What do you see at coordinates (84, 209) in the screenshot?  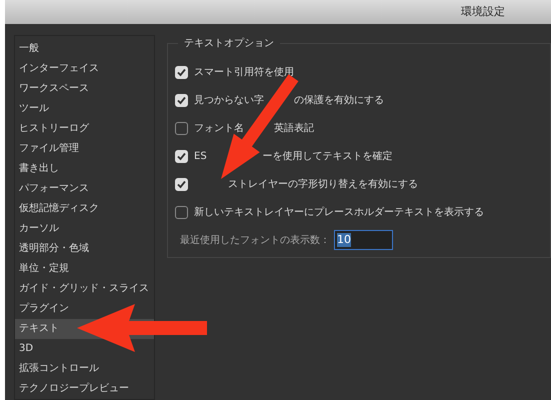 I see `sidebar-item: 仮想記憶ディスク` at bounding box center [84, 209].